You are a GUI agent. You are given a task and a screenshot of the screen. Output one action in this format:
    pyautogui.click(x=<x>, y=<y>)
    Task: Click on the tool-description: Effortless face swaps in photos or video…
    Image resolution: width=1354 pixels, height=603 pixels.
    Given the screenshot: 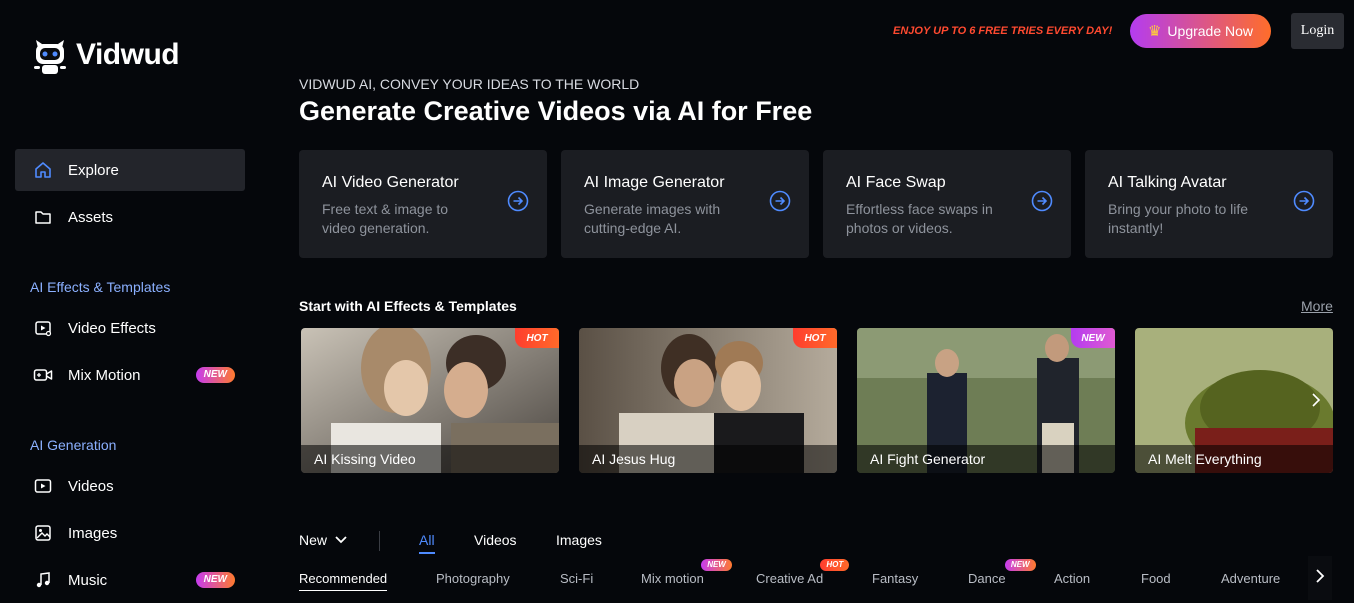 What is the action you would take?
    pyautogui.click(x=919, y=218)
    